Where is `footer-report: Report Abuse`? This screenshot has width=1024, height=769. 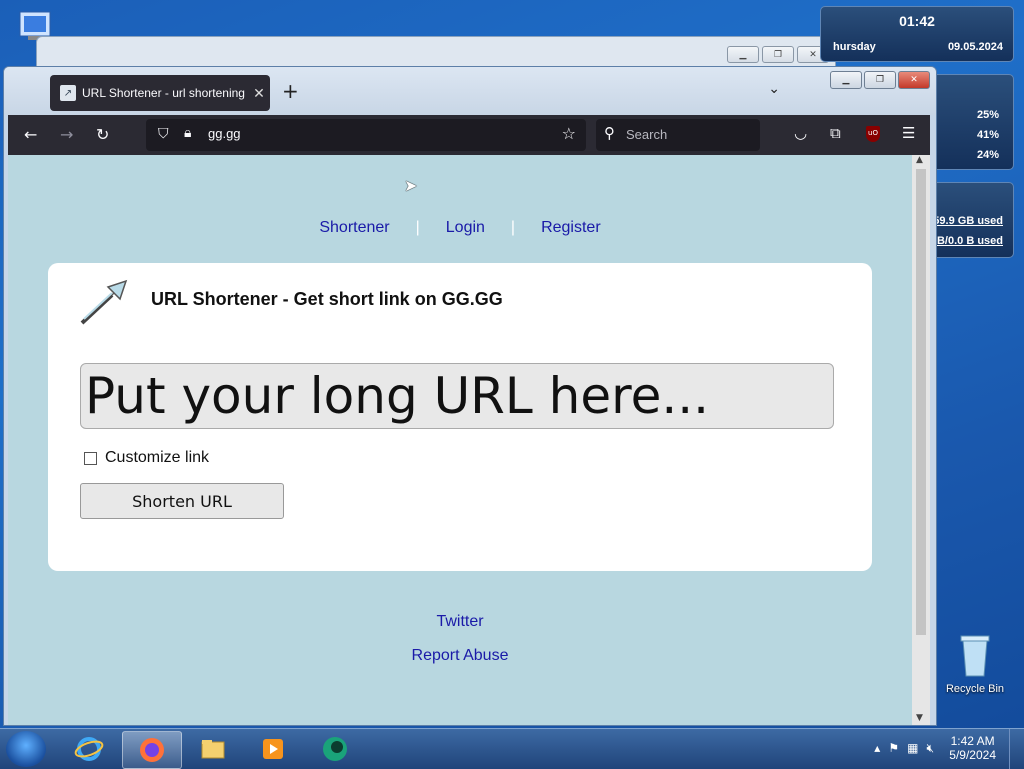 footer-report: Report Abuse is located at coordinates (460, 656).